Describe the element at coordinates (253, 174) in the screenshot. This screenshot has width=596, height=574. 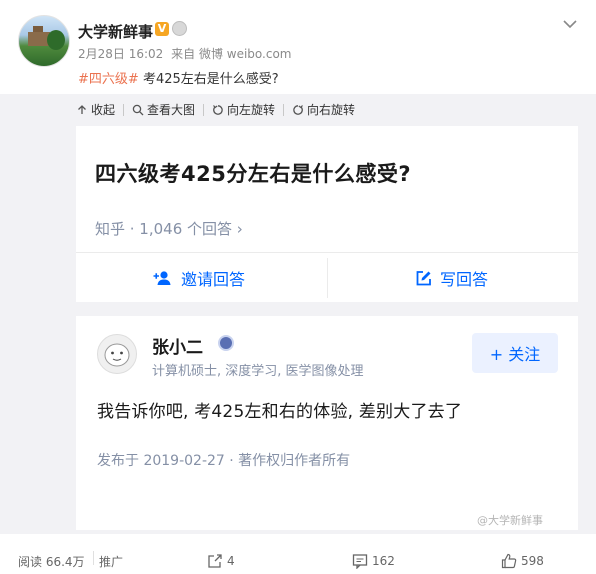
I see `question-title: 四六级考425分左右是什么感受?` at that location.